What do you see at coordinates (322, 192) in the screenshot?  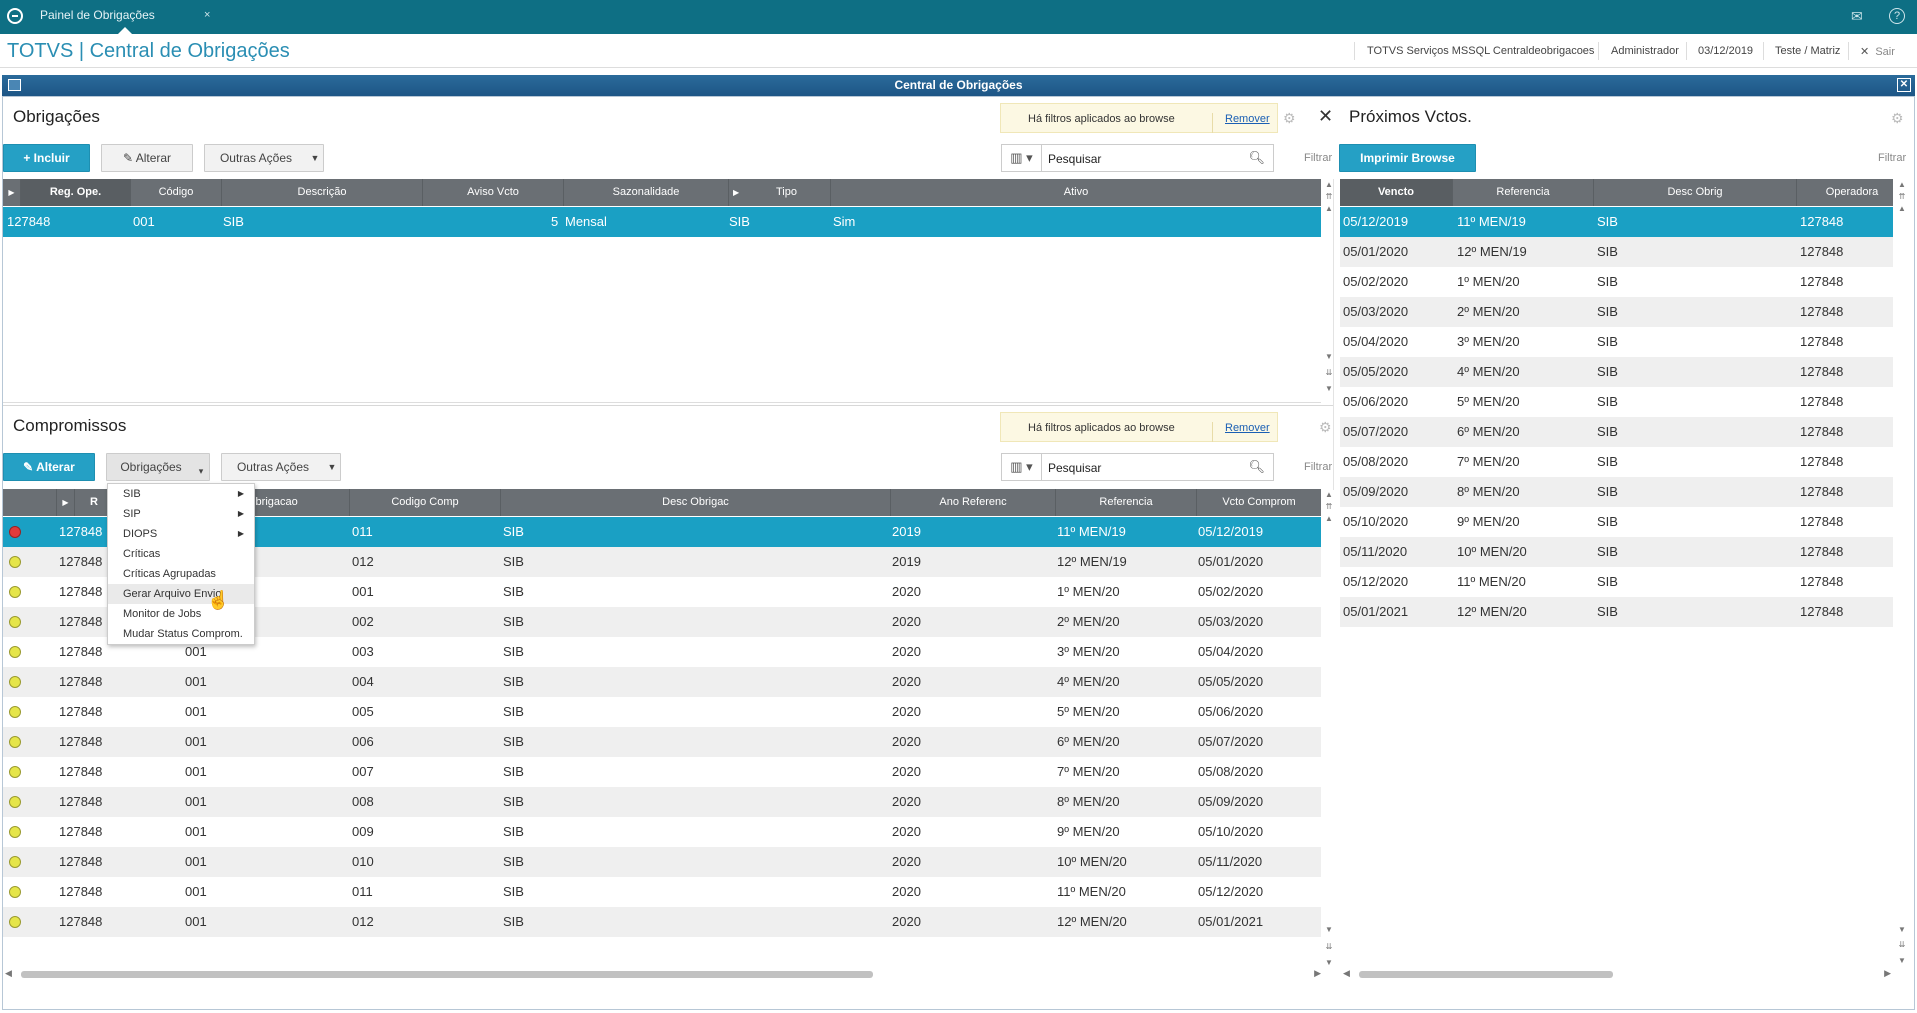 I see `col-descricao: Descrição` at bounding box center [322, 192].